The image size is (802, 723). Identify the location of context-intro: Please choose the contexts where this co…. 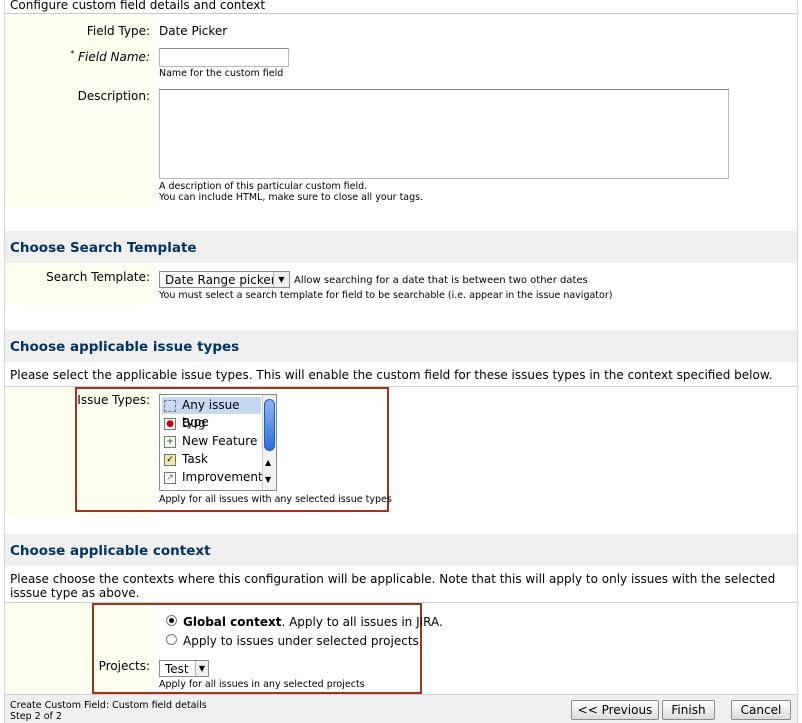
(393, 586).